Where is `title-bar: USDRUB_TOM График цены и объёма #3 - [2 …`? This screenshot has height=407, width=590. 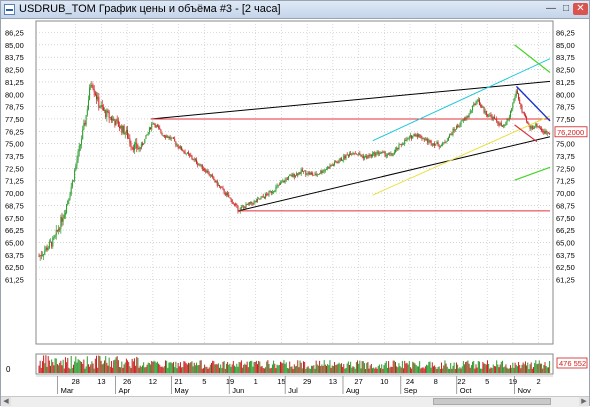
title-bar: USDRUB_TOM График цены и объёма #3 - [2 … is located at coordinates (295, 10).